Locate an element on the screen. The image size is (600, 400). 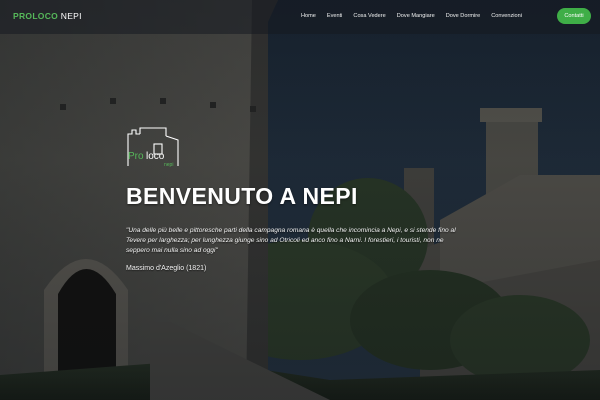
page-title: BENVENUTO A NEPI is located at coordinates (242, 196).